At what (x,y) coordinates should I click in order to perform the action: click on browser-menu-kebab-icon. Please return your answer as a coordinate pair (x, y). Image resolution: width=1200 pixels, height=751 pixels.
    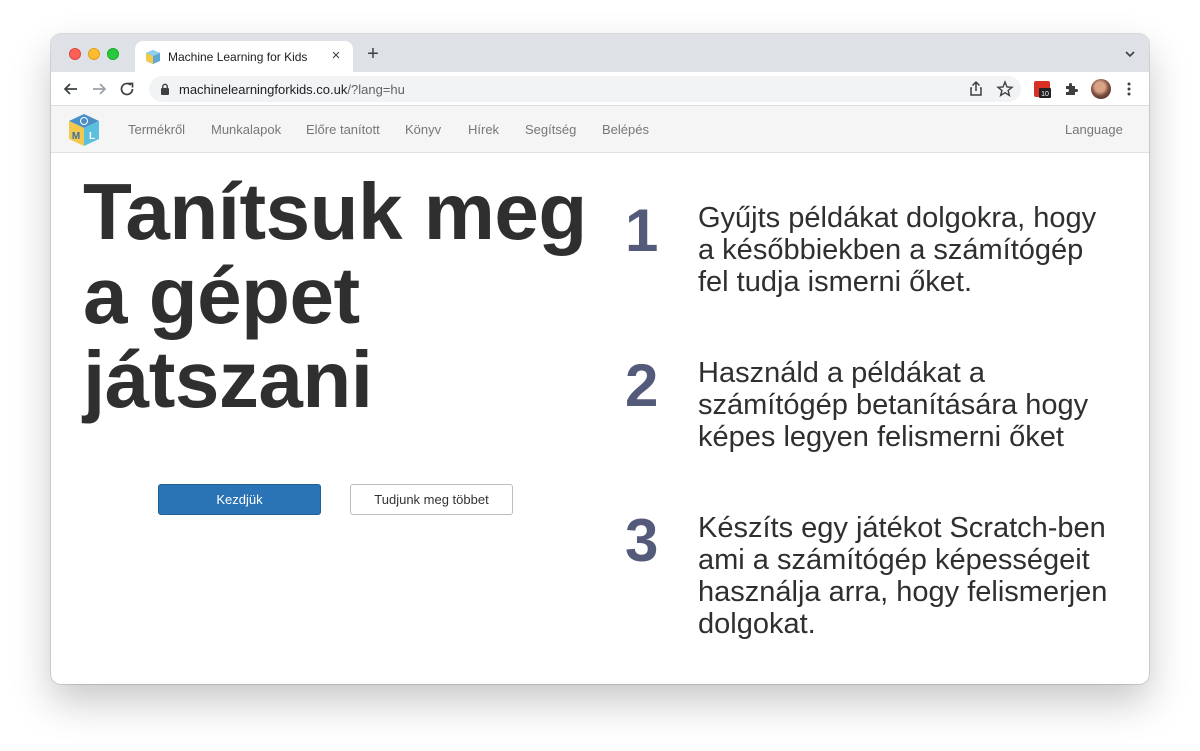
    Looking at the image, I should click on (1129, 89).